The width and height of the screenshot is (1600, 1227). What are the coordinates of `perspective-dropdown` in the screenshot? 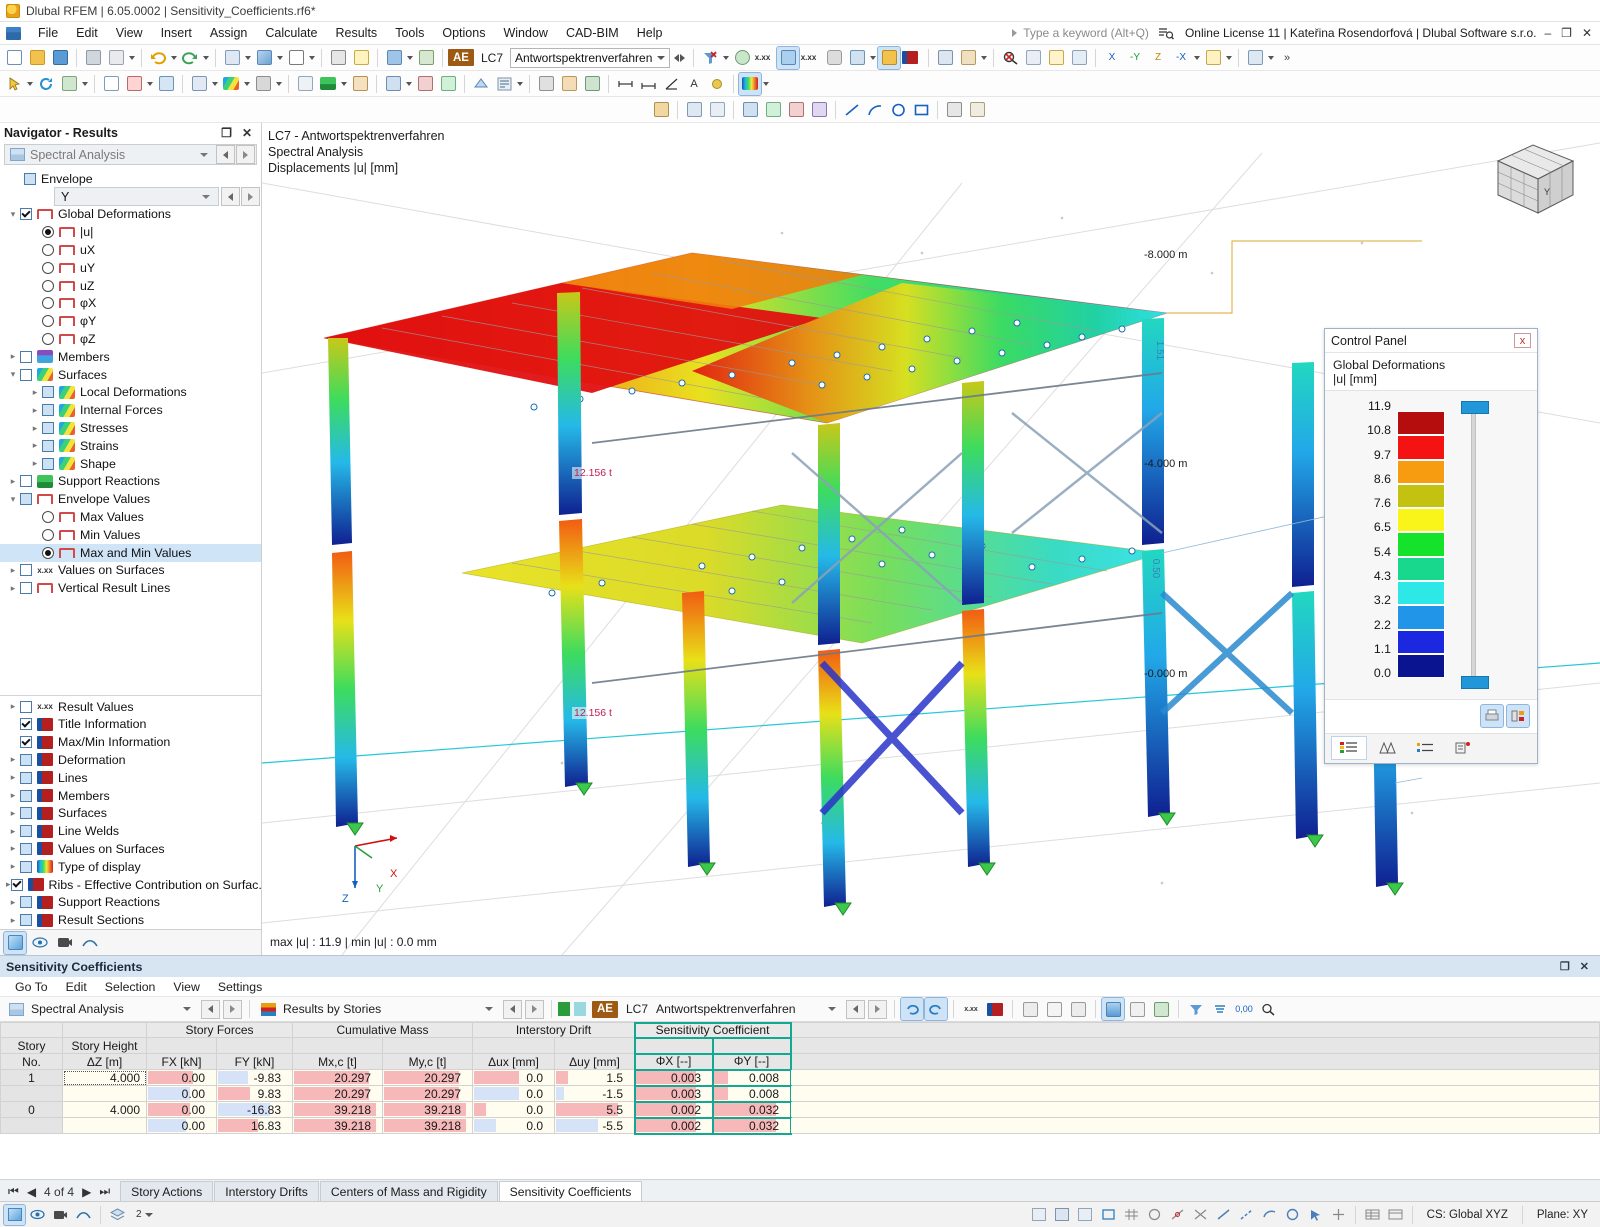 It's located at (1229, 58).